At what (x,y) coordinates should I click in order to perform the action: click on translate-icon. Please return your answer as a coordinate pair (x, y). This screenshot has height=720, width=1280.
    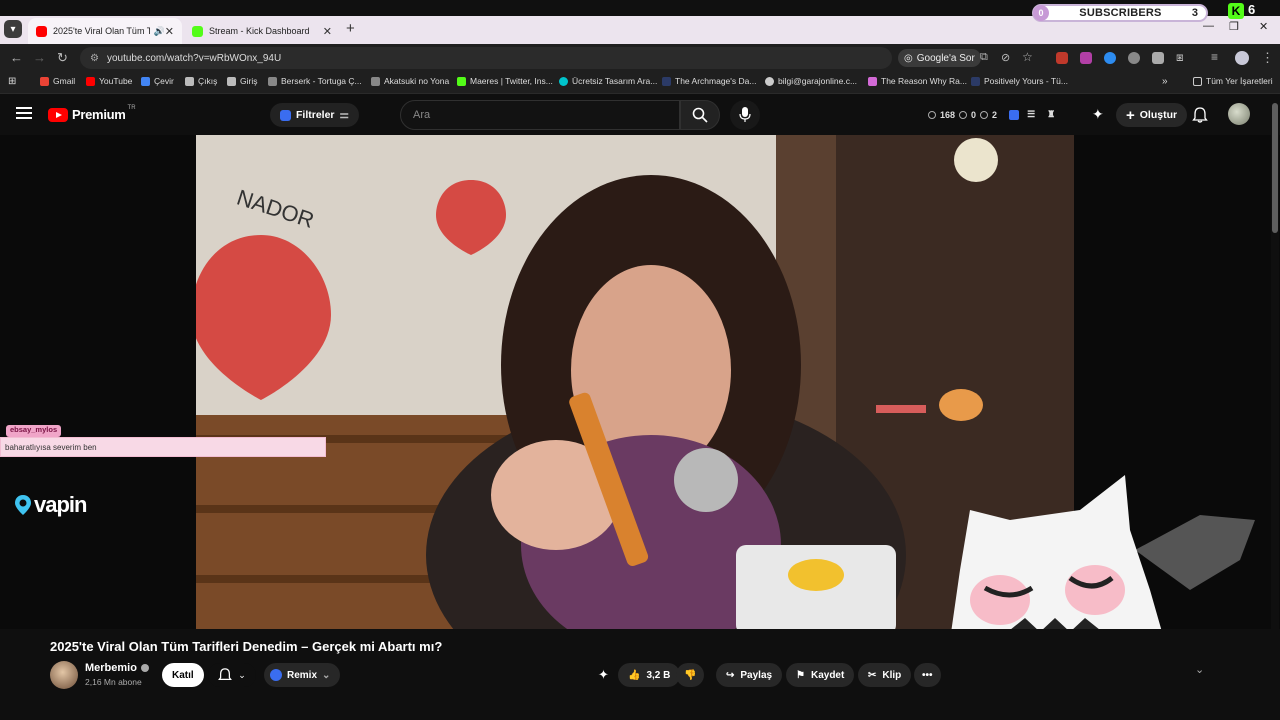
    Looking at the image, I should click on (145, 81).